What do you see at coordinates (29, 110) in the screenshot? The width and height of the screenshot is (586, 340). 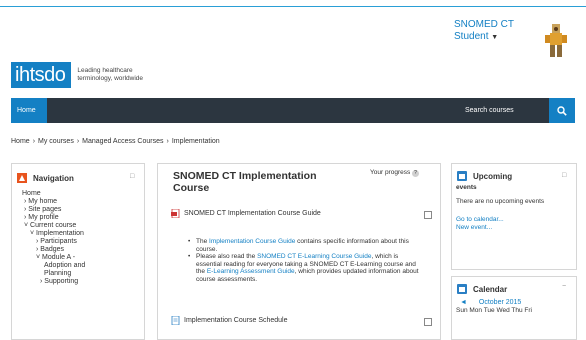 I see `nav-home-link: Home` at bounding box center [29, 110].